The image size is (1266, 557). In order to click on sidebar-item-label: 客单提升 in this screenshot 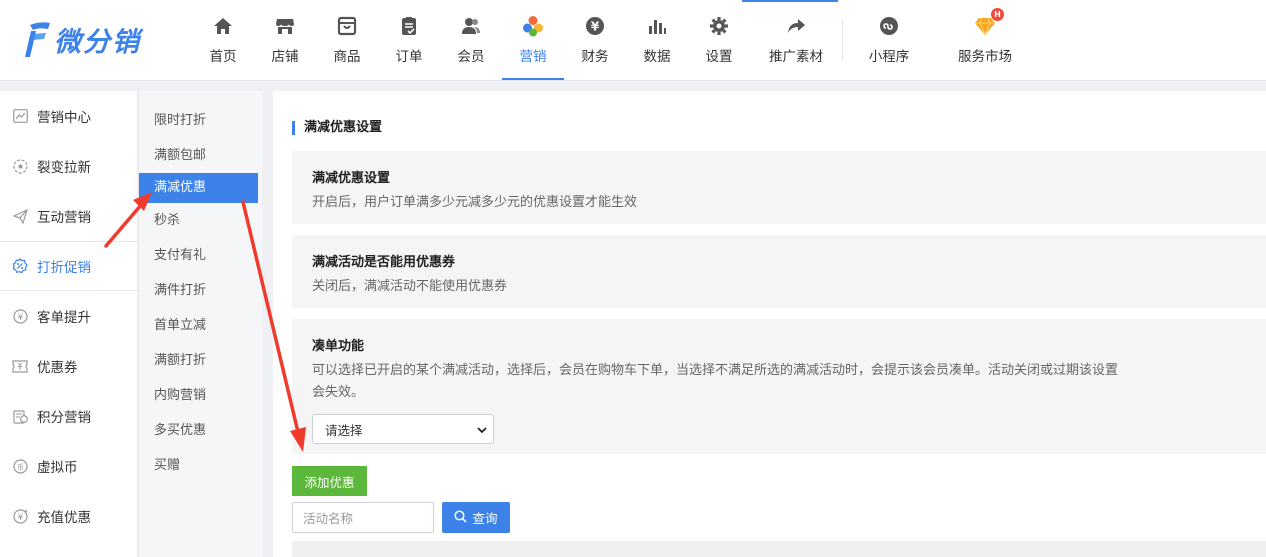, I will do `click(64, 318)`.